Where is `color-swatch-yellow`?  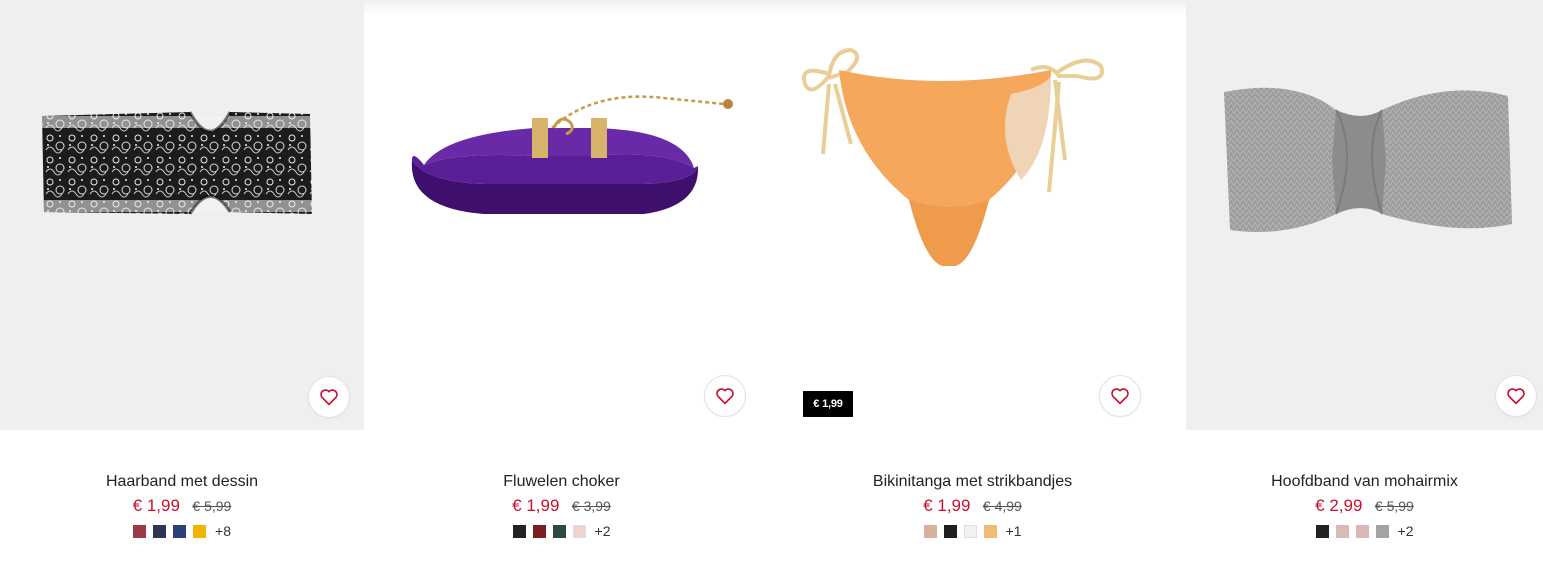 color-swatch-yellow is located at coordinates (200, 531).